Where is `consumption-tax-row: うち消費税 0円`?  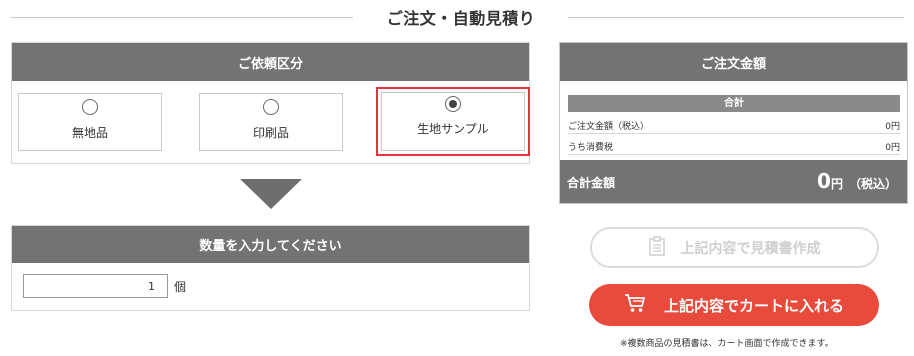 consumption-tax-row: うち消費税 0円 is located at coordinates (734, 145).